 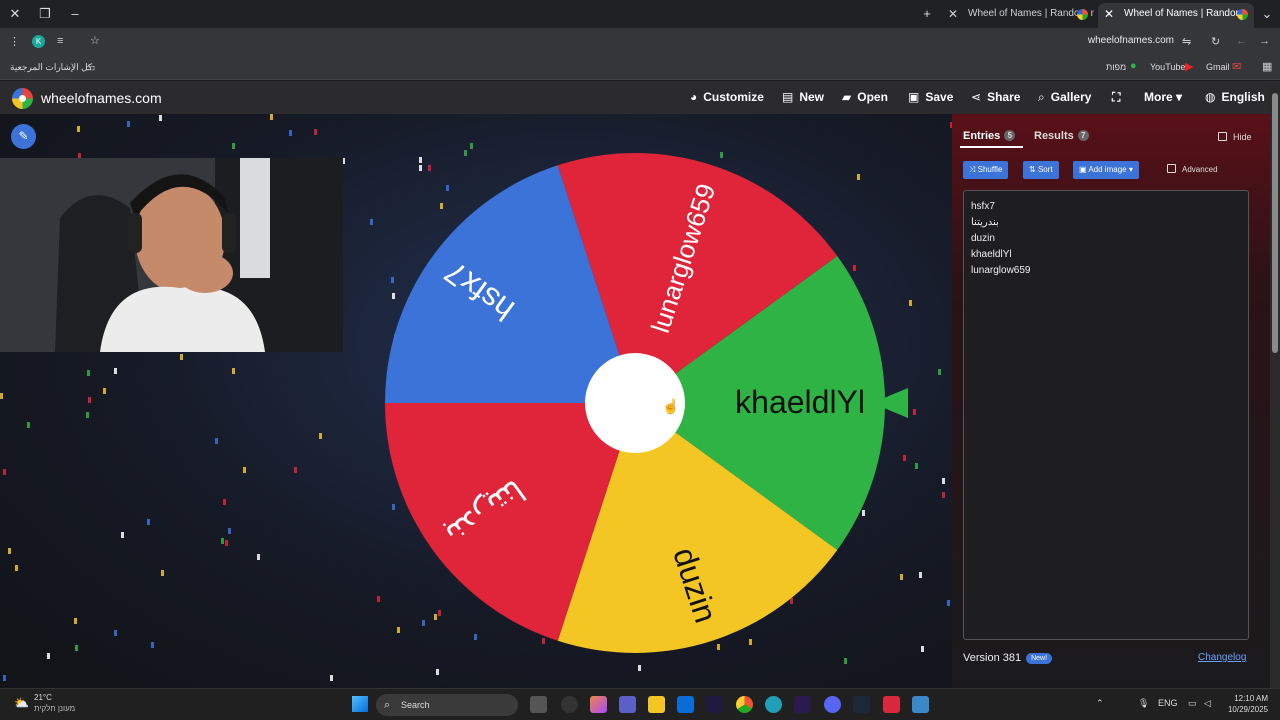 I want to click on file-explorer-icon, so click(x=656, y=704).